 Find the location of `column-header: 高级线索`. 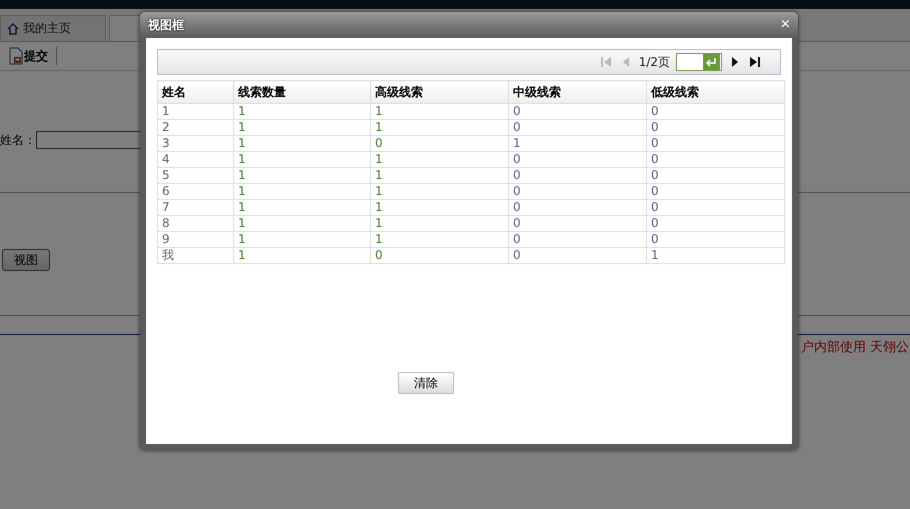

column-header: 高级线索 is located at coordinates (439, 92).